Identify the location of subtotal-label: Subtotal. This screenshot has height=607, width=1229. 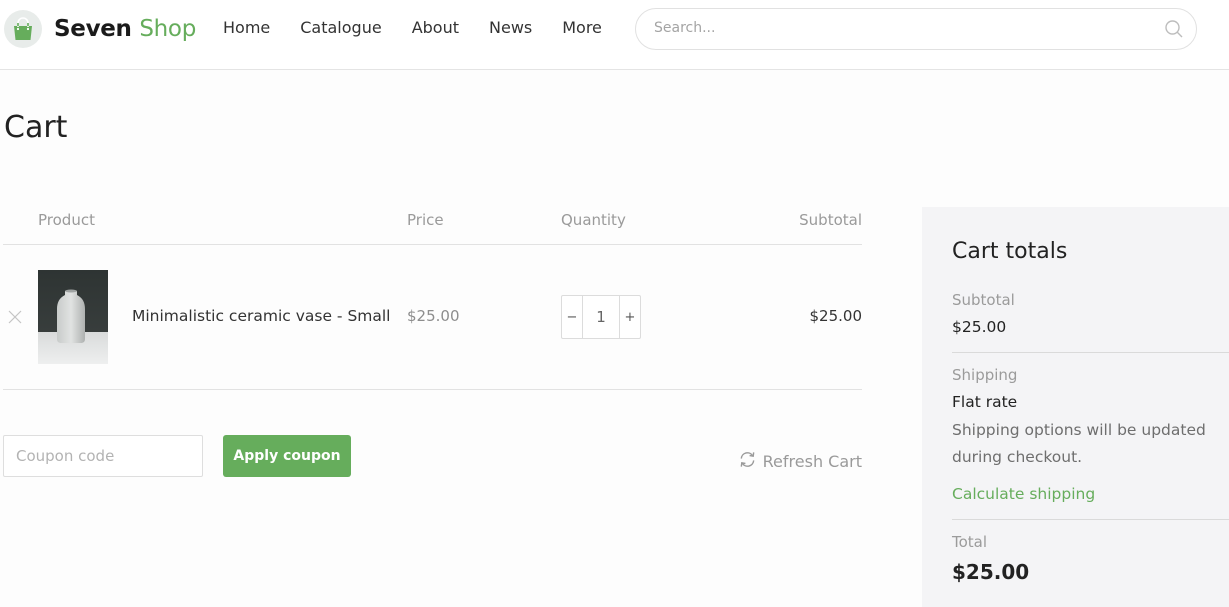
(983, 300).